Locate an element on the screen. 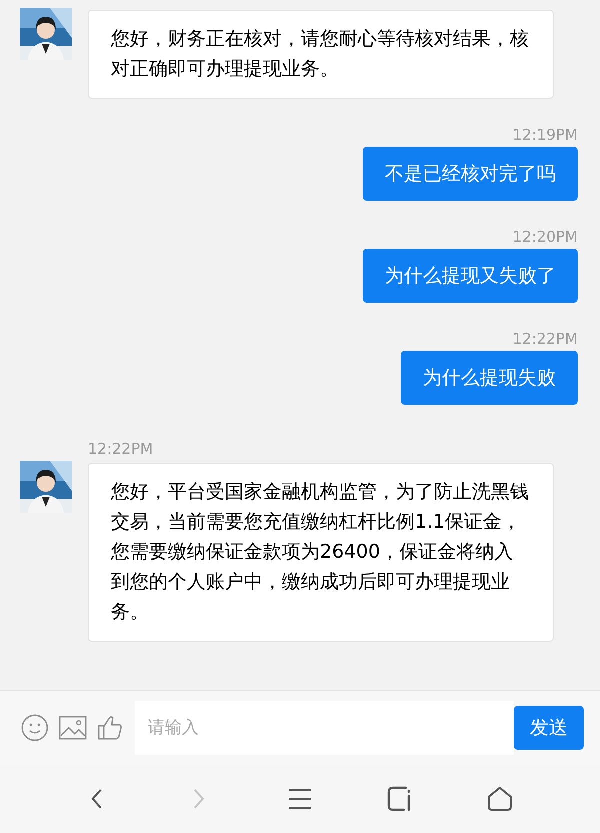 The width and height of the screenshot is (600, 833). message-bubble: 您好，财务正在核对，请您耐心等待核对结果，核对正确即可办理提现业务。 is located at coordinates (321, 54).